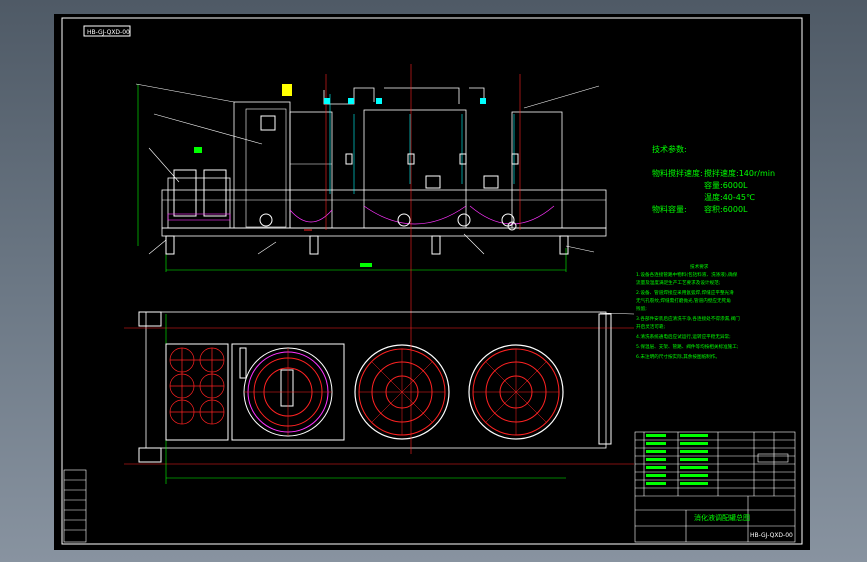 The image size is (867, 562). What do you see at coordinates (108, 32) in the screenshot?
I see `top-code-text: HB-GJ-QXD-00` at bounding box center [108, 32].